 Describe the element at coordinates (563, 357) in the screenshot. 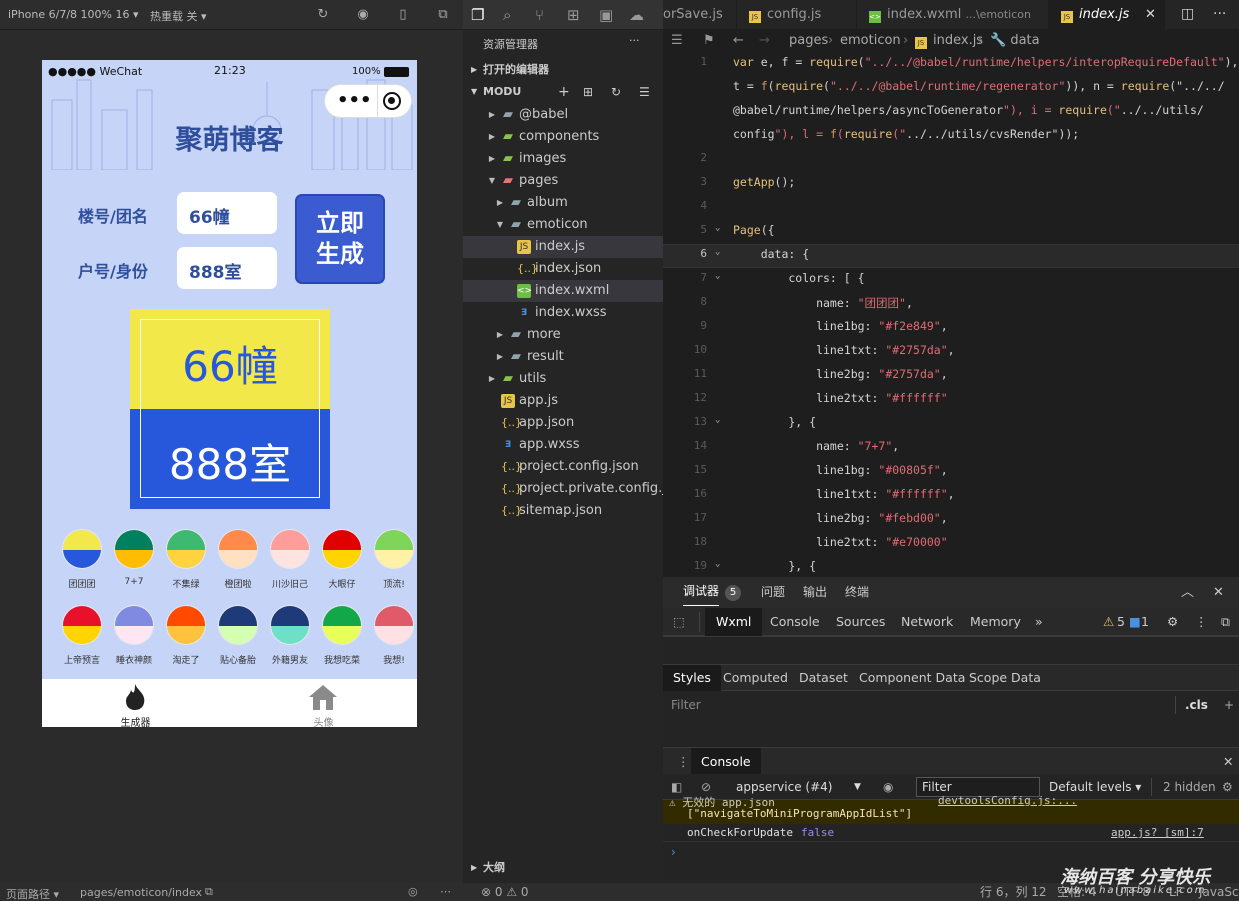

I see `tree-item: ▶ ▰ result` at that location.